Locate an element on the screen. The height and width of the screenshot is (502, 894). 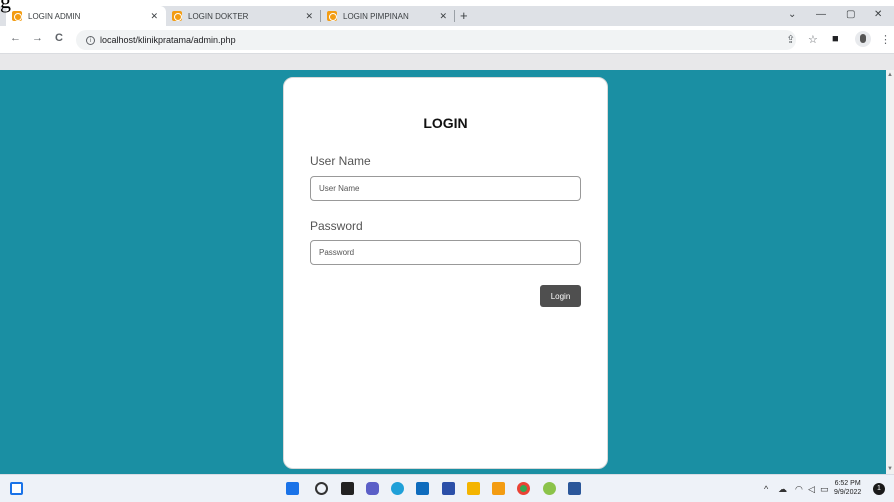
tab-login-dokter: LOGIN DOKTER ✕ is located at coordinates (243, 16).